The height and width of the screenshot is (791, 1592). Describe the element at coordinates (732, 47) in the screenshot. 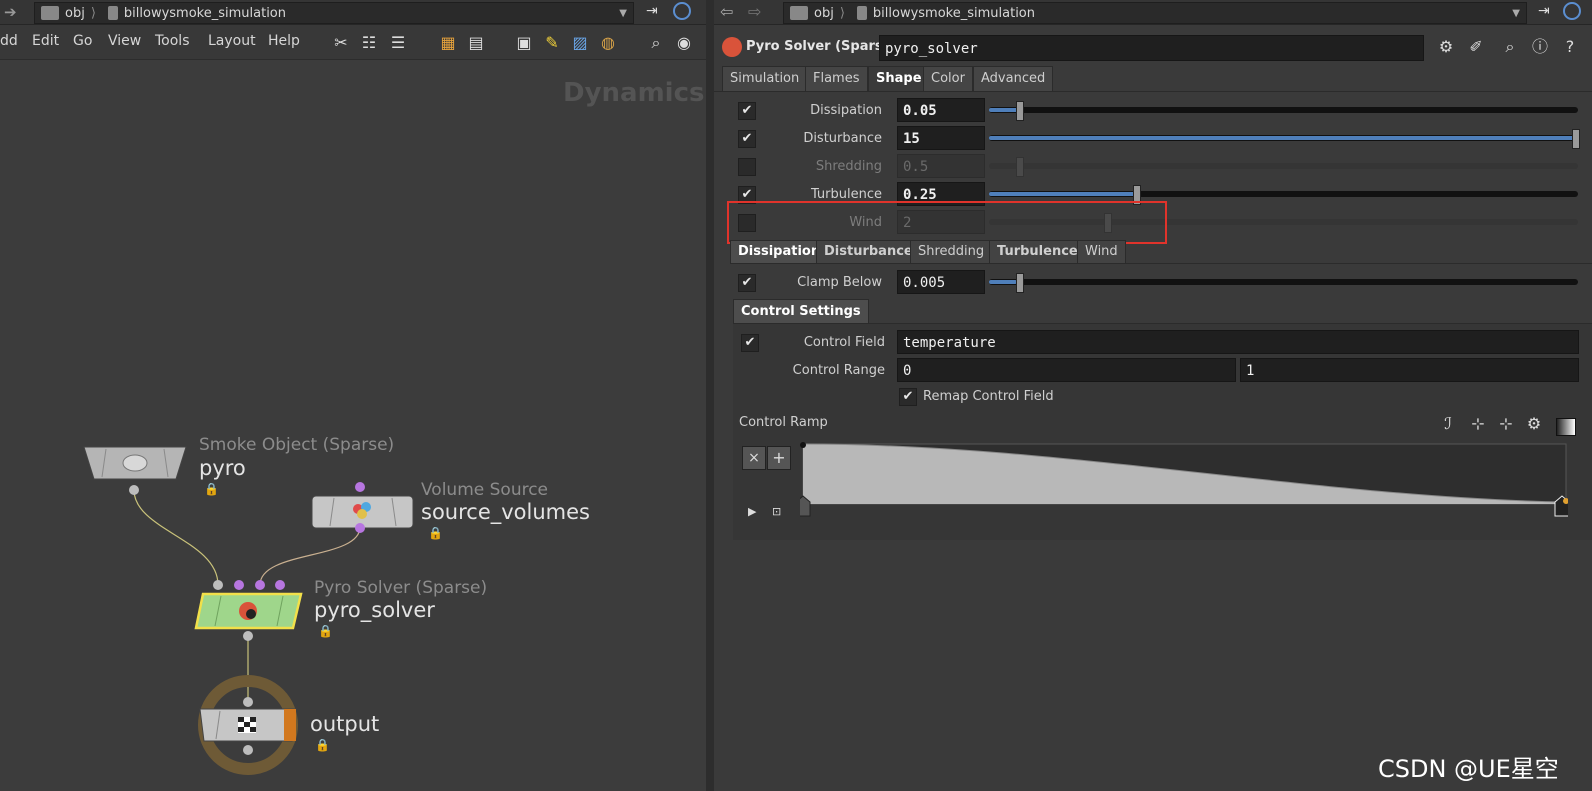

I see `pyro-solver-icon` at that location.